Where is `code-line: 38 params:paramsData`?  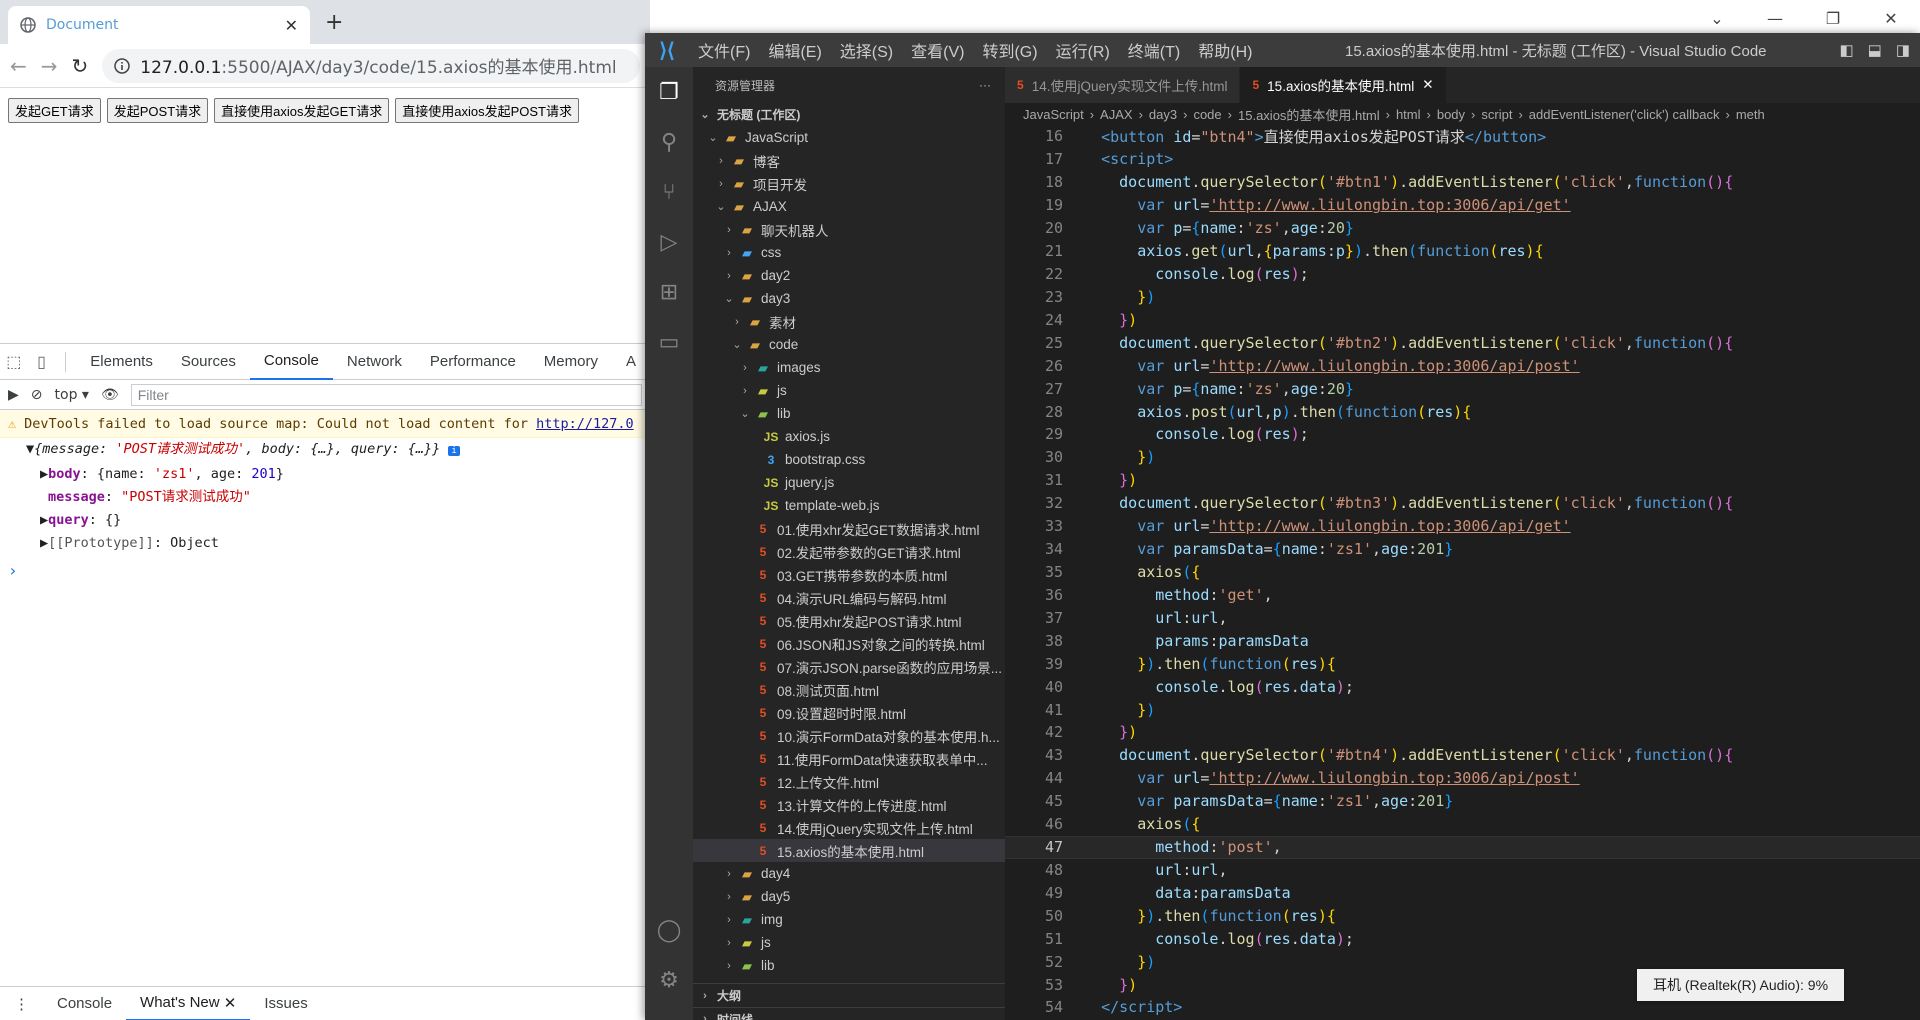
code-line: 38 params:paramsData is located at coordinates (1462, 640).